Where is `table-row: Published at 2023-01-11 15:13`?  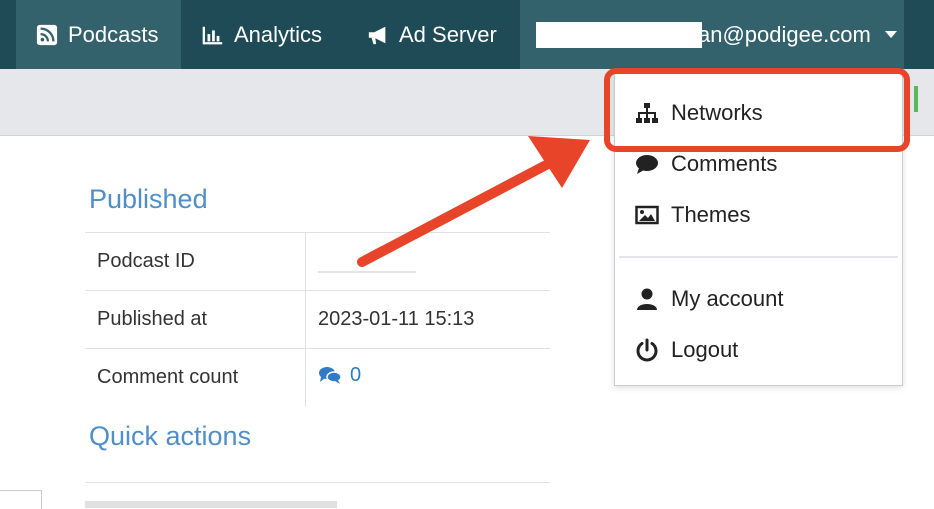
table-row: Published at 2023-01-11 15:13 is located at coordinates (317, 319).